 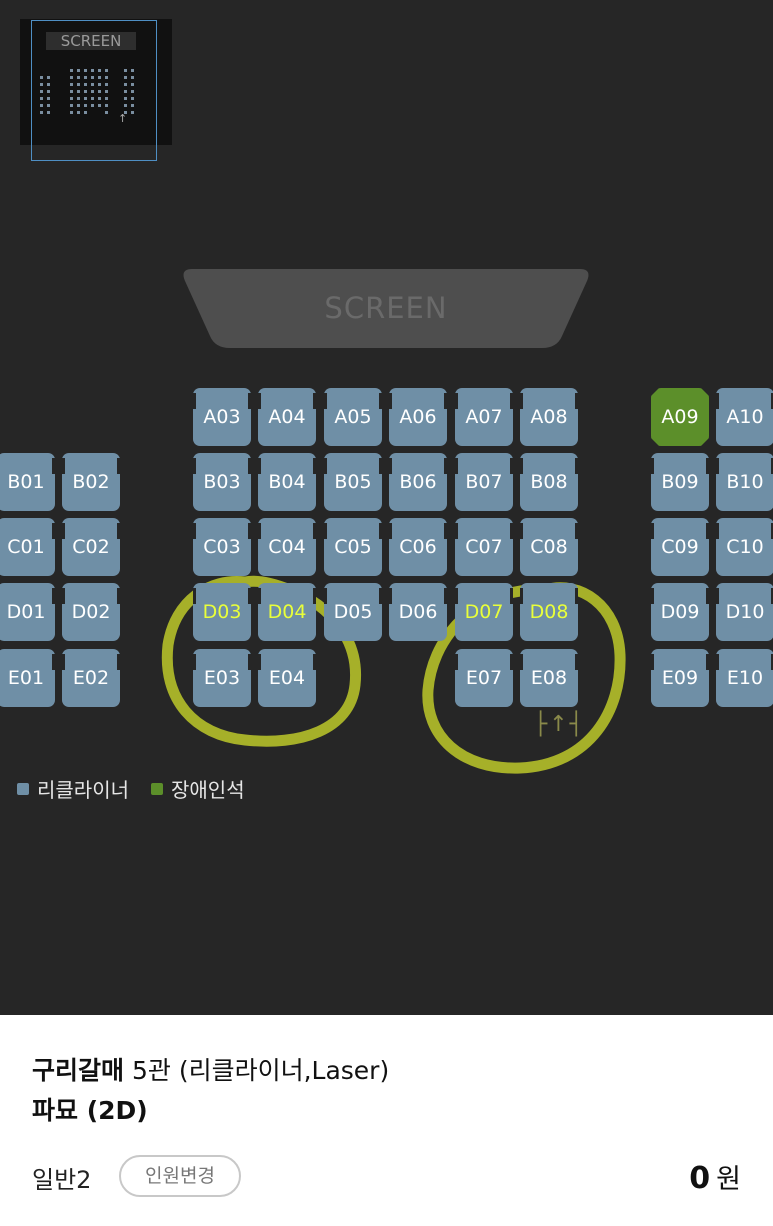 I want to click on seat-d09: D09, so click(x=680, y=612).